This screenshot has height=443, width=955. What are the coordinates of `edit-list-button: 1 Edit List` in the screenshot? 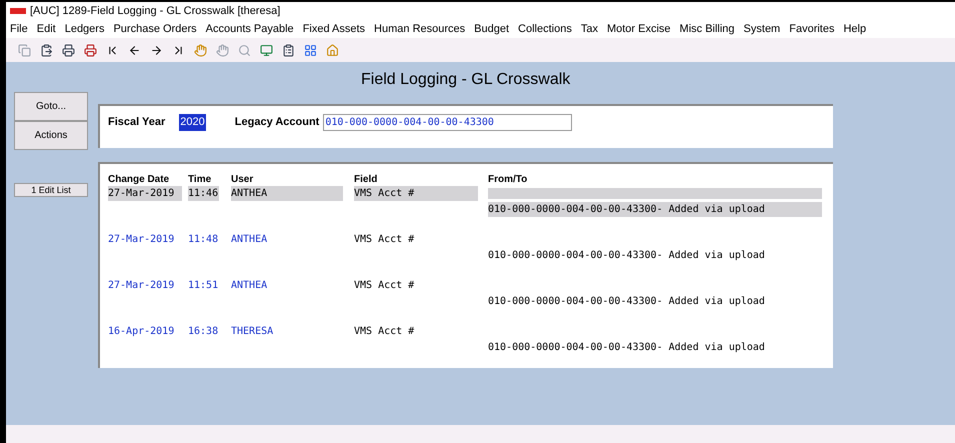 It's located at (51, 190).